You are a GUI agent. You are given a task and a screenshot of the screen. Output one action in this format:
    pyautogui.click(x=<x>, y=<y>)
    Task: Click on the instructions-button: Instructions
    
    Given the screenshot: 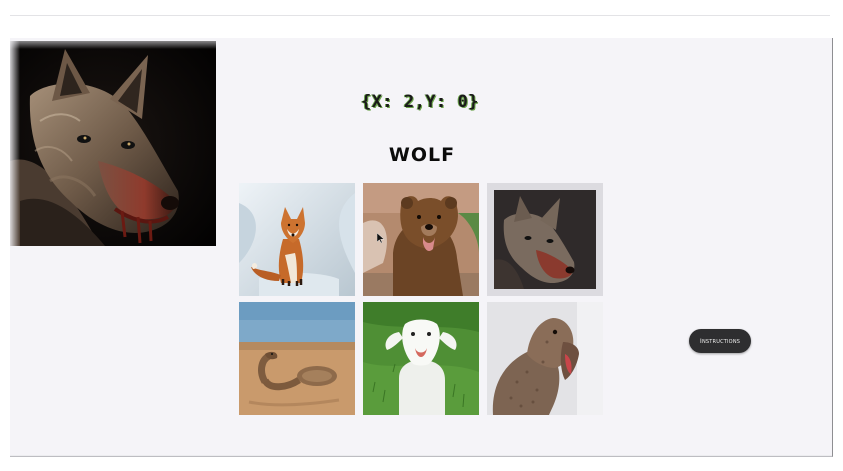 What is the action you would take?
    pyautogui.click(x=720, y=341)
    